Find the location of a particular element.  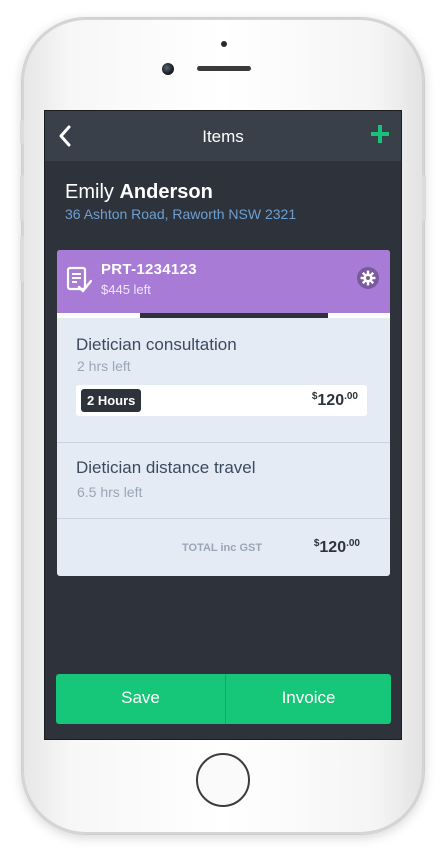

plan-remaining: $445 left is located at coordinates (126, 289).